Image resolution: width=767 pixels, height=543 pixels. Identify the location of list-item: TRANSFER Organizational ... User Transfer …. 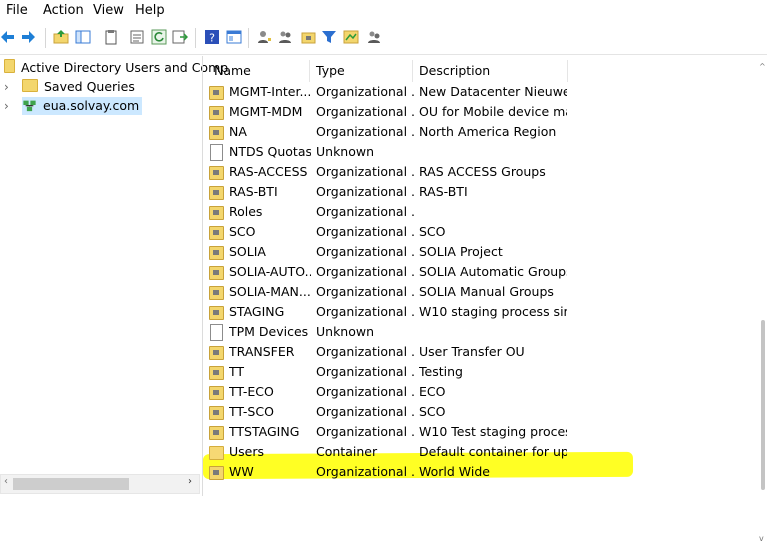
(481, 352).